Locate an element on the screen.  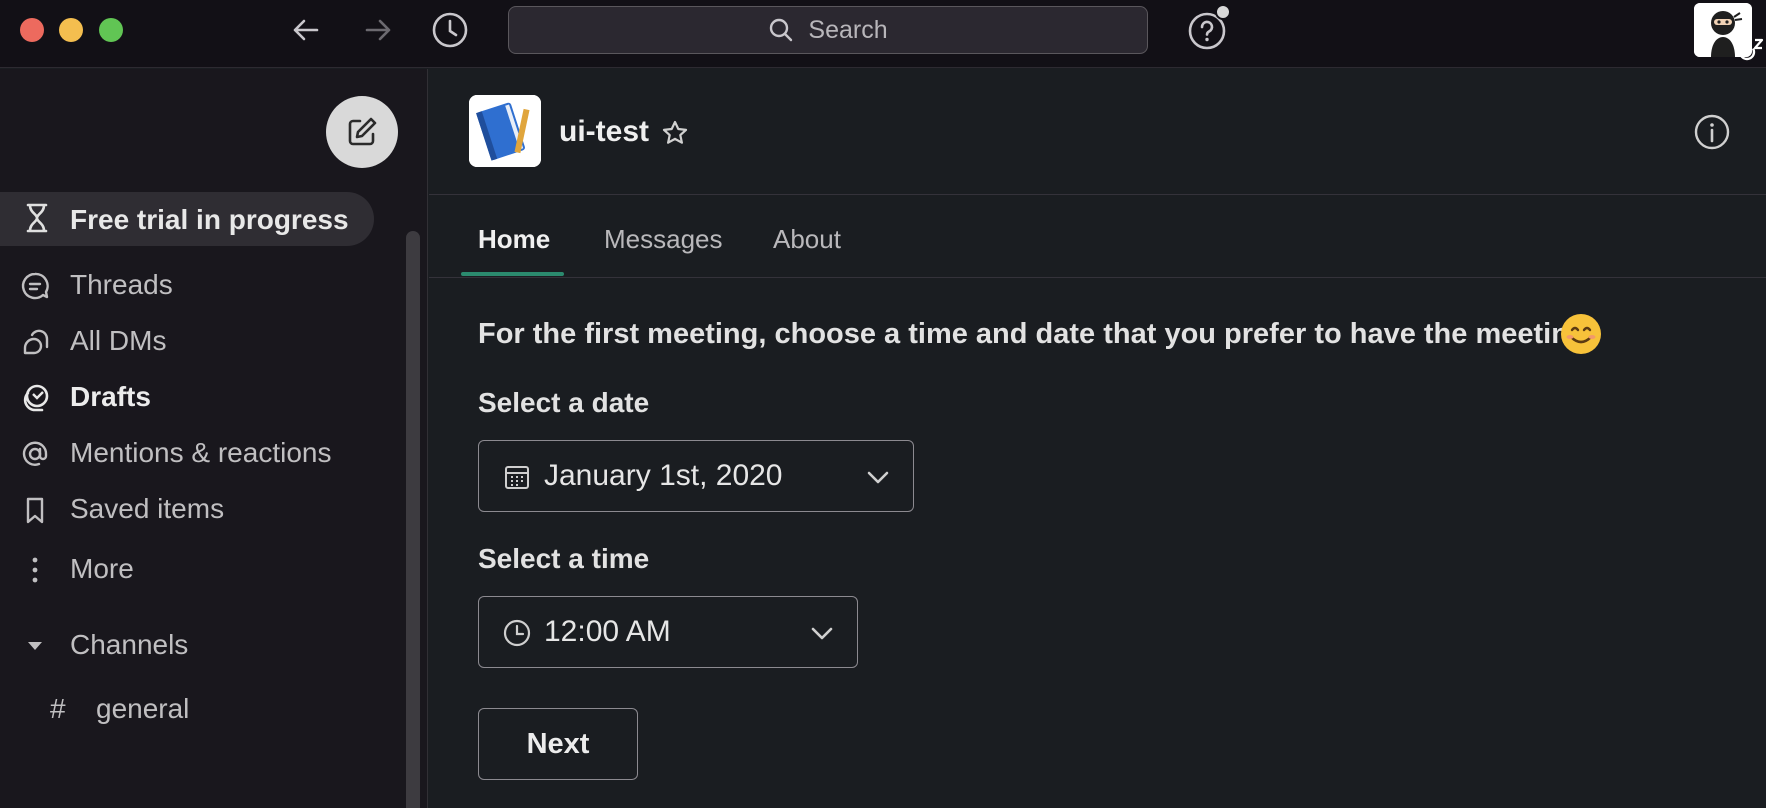
arrow-left-icon is located at coordinates (306, 30).